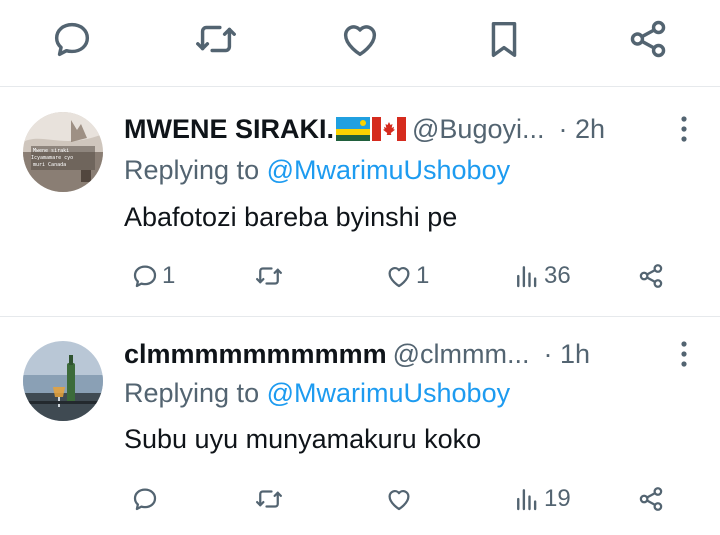 The width and height of the screenshot is (720, 535). Describe the element at coordinates (353, 129) in the screenshot. I see `rwanda-flag-icon` at that location.